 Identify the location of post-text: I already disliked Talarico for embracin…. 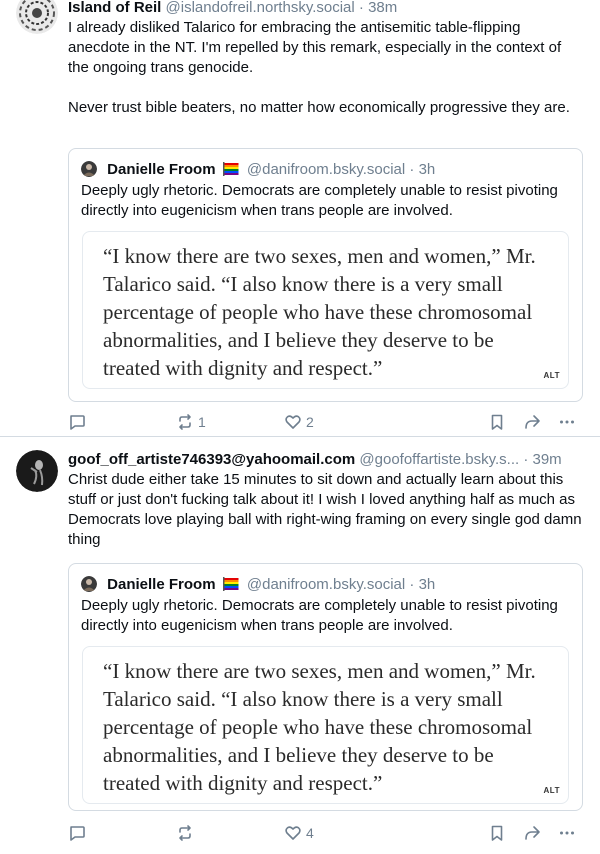
(319, 67).